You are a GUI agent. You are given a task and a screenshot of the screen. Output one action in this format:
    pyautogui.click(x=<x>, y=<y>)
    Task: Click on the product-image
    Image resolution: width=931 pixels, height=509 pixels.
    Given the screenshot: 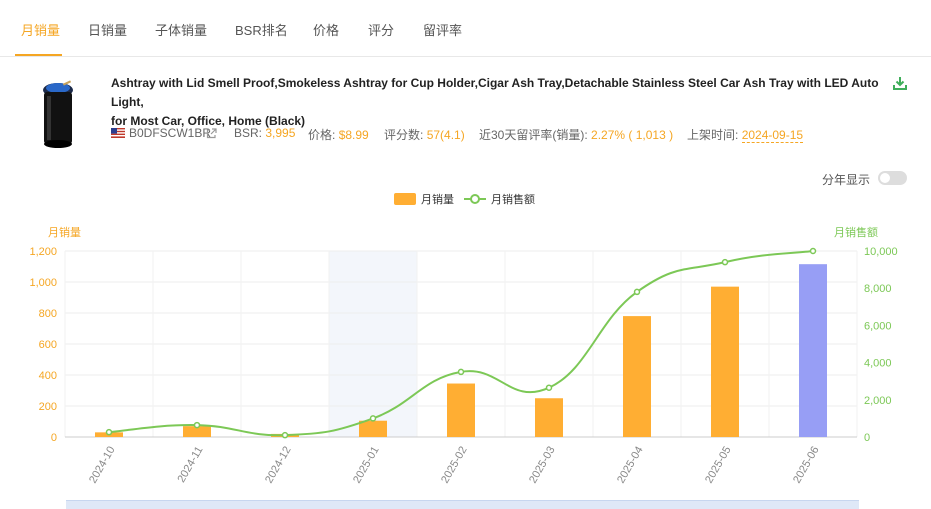 What is the action you would take?
    pyautogui.click(x=58, y=114)
    